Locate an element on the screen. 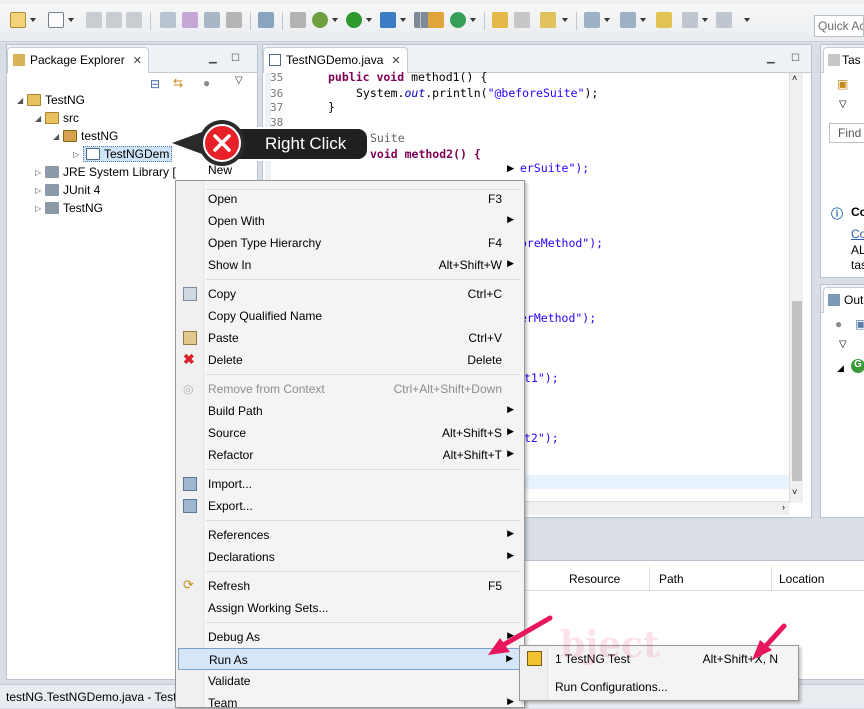  menu-item-open-with: Open With ▶ is located at coordinates (350, 221).